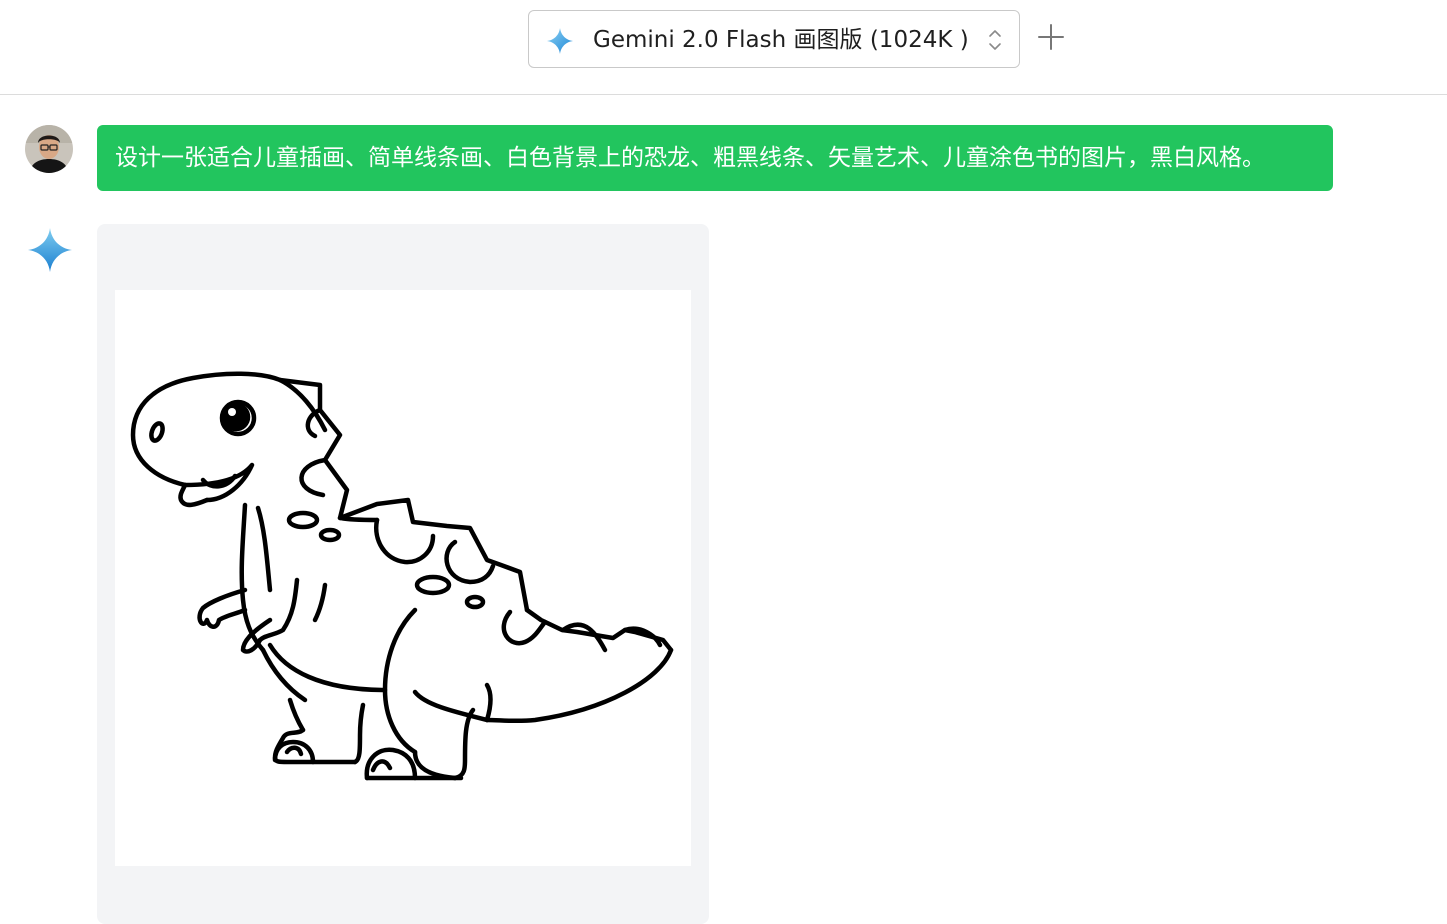 The width and height of the screenshot is (1447, 924). I want to click on chevron-up-down-icon, so click(995, 40).